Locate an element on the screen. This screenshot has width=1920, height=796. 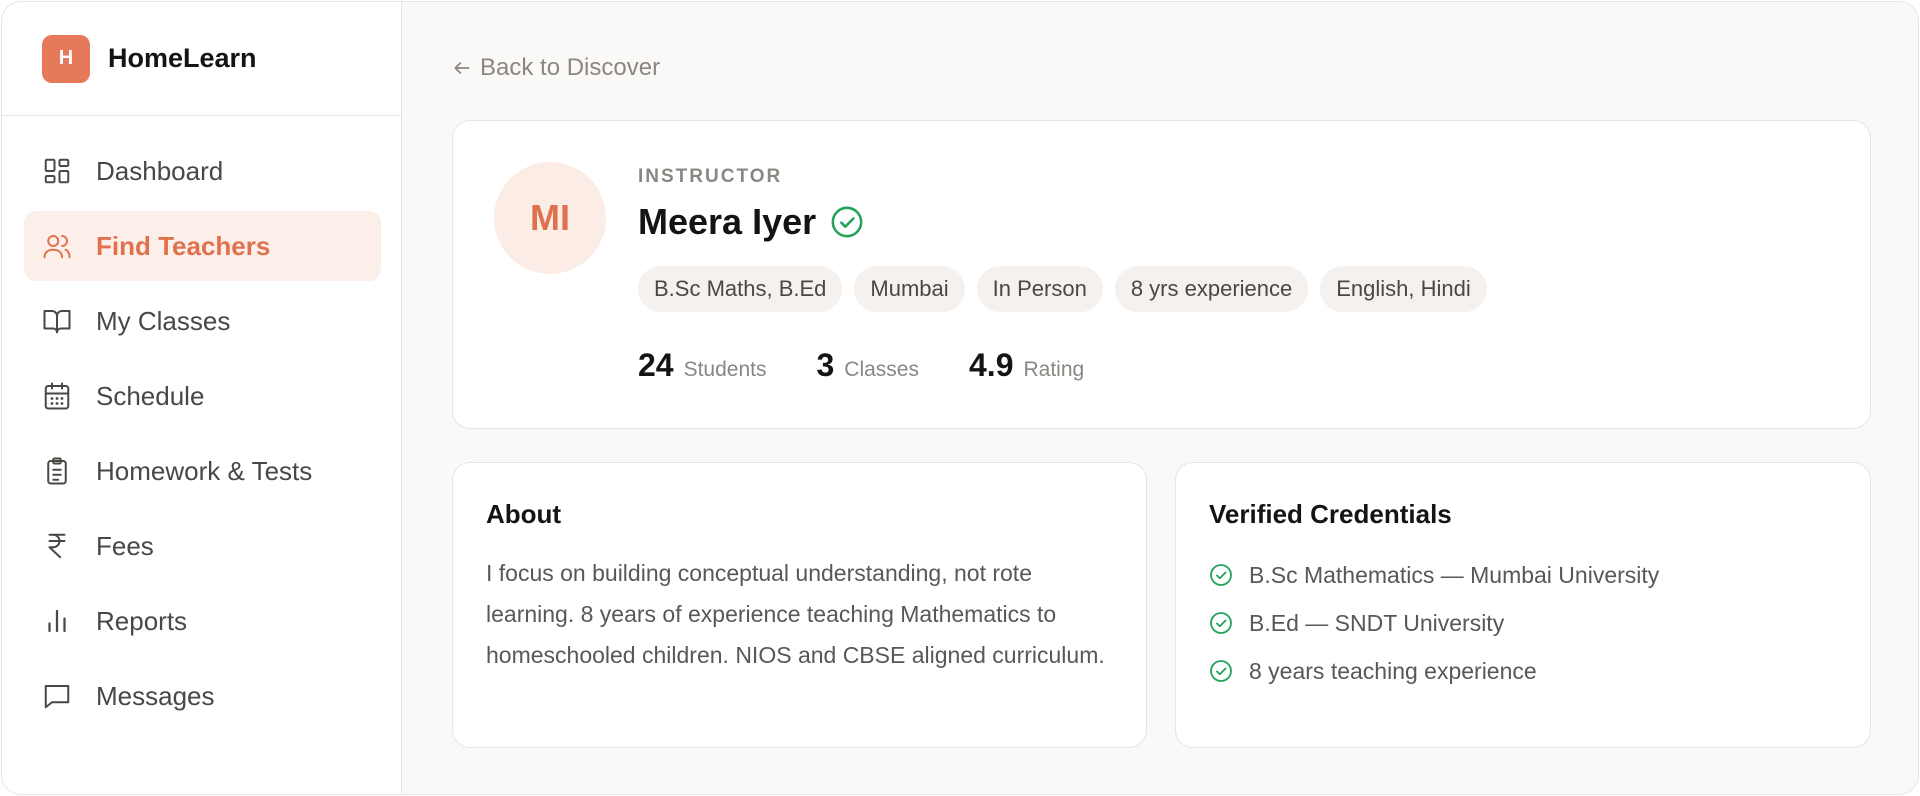
tag-mode: In Person is located at coordinates (1039, 289).